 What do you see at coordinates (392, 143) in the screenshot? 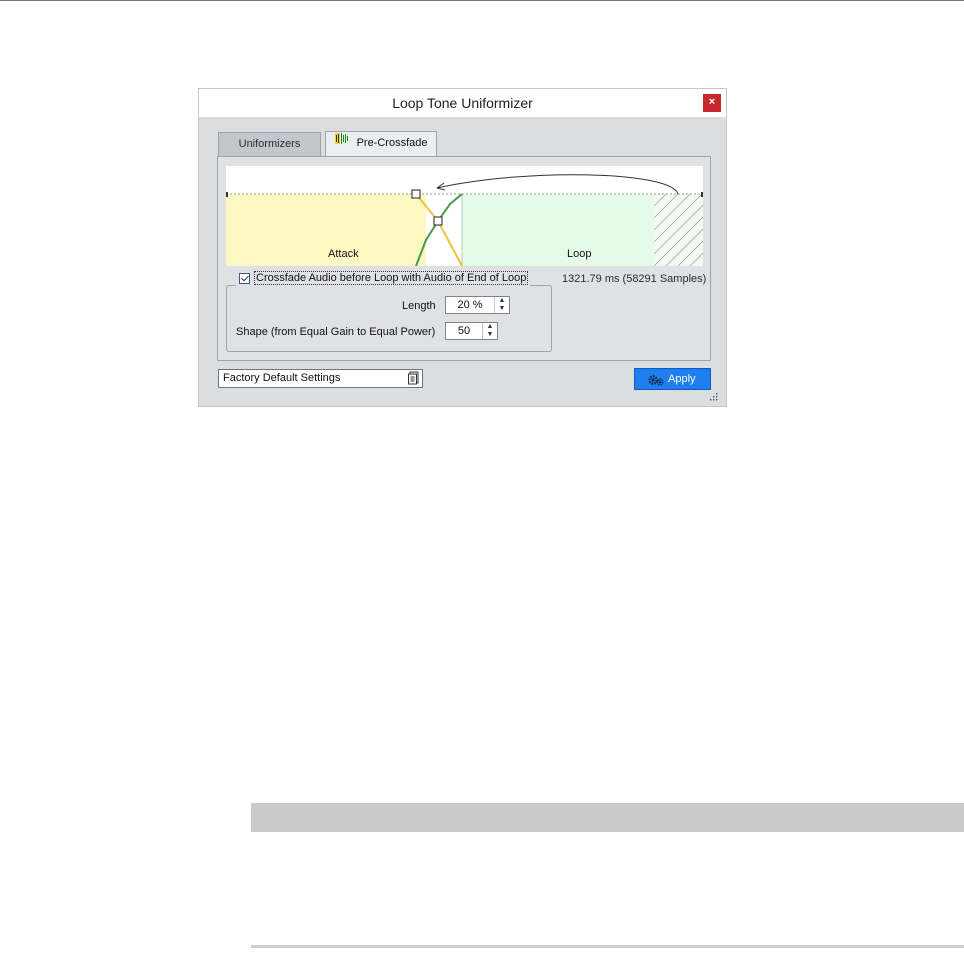
I see `tab-pre-crossfade-label: Pre-Crossfade` at bounding box center [392, 143].